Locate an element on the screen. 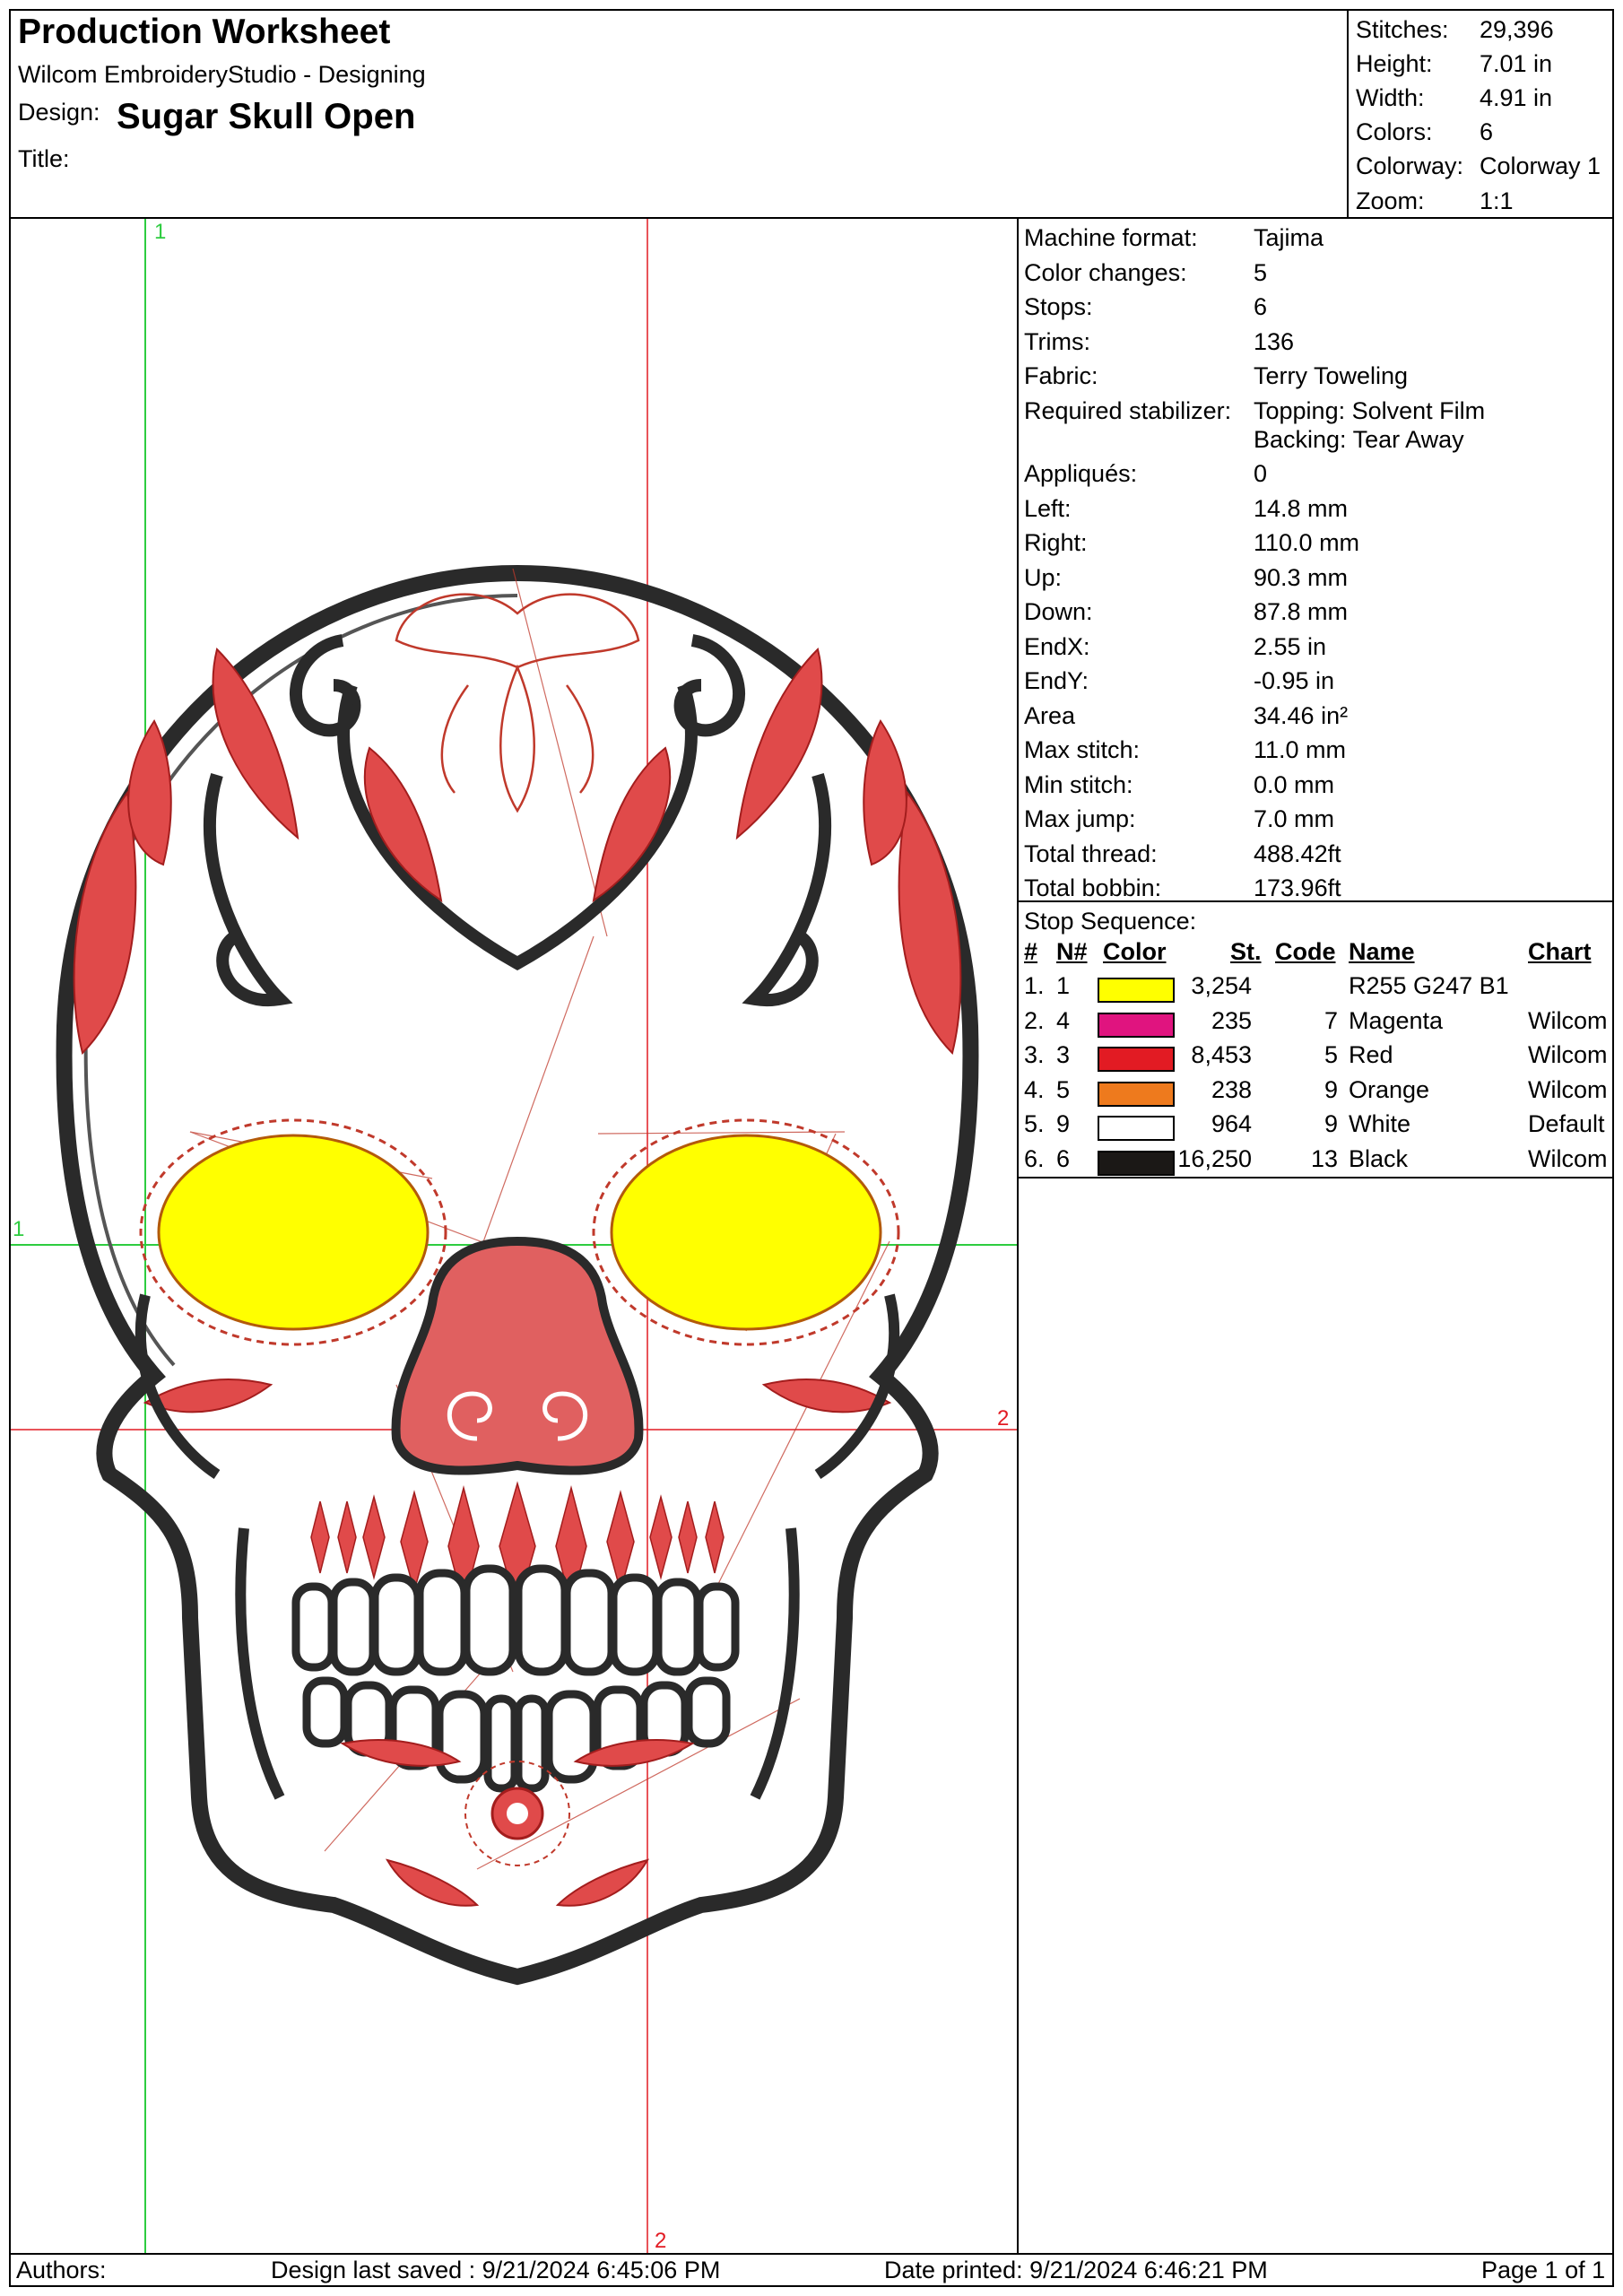 Image resolution: width=1623 pixels, height=2296 pixels. guide-label-vertical-1: 1 is located at coordinates (160, 232).